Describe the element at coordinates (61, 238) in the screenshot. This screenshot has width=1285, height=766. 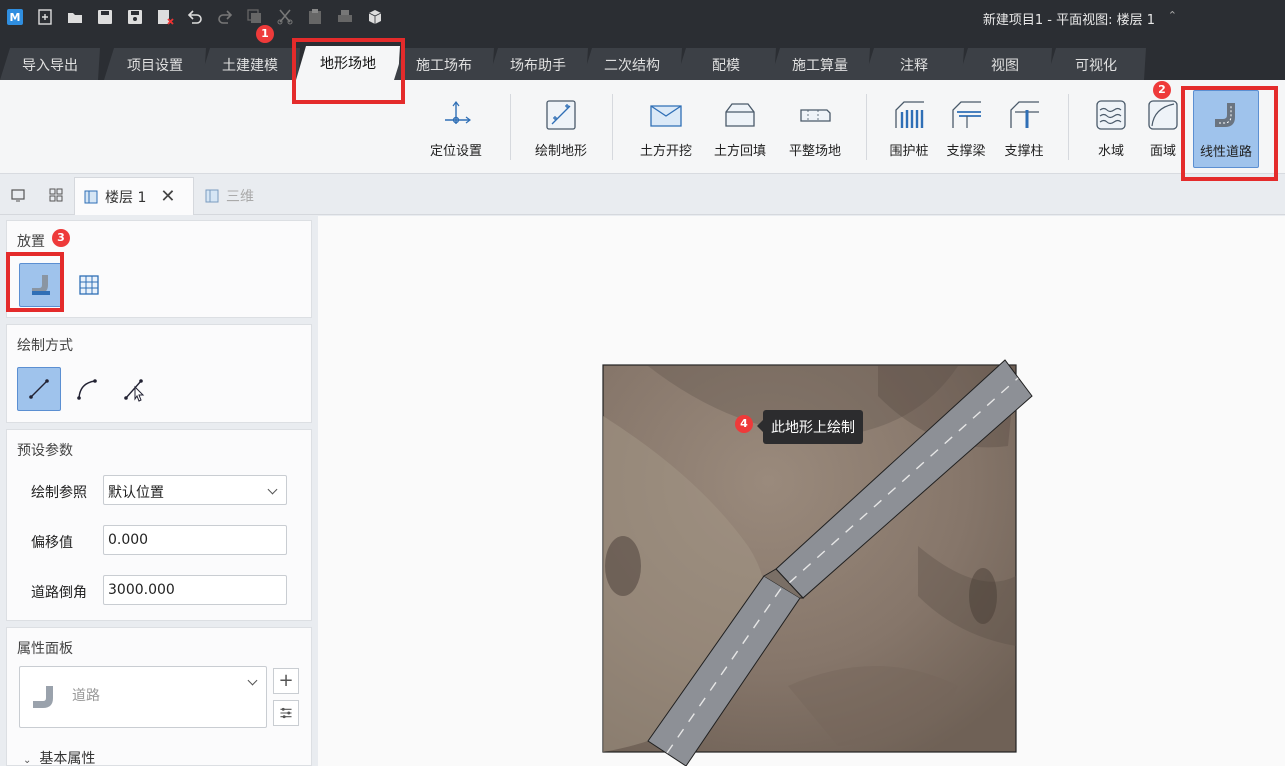
I see `step-badge-3: 3` at that location.